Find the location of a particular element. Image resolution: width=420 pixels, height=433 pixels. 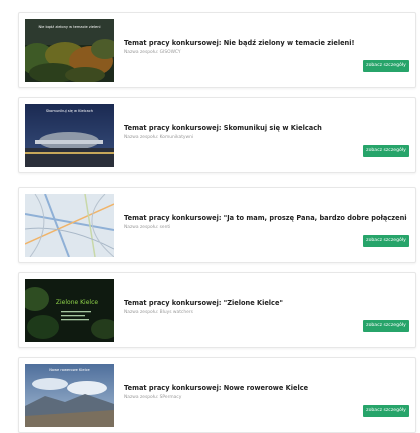

entry-team-name: Nazwa zespołu: SPermacy is located at coordinates (153, 397).